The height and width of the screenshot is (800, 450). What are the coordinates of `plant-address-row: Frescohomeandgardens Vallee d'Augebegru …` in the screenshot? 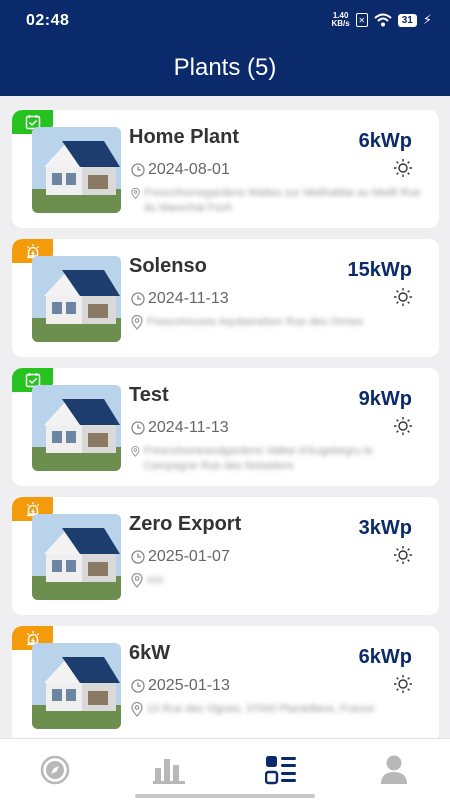 It's located at (276, 459).